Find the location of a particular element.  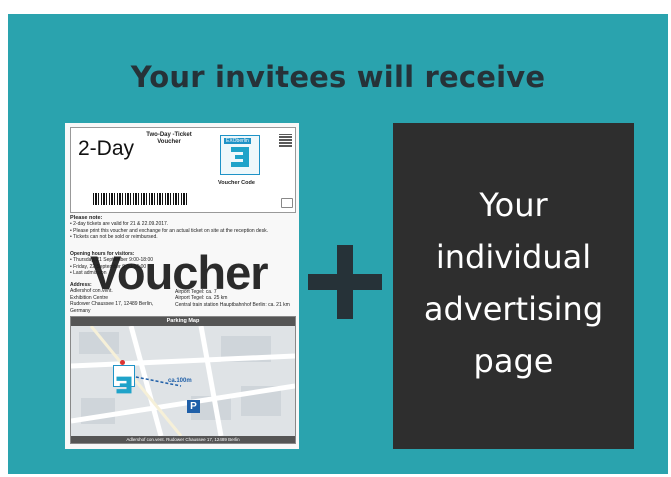

parking-icon: P is located at coordinates (193, 406).